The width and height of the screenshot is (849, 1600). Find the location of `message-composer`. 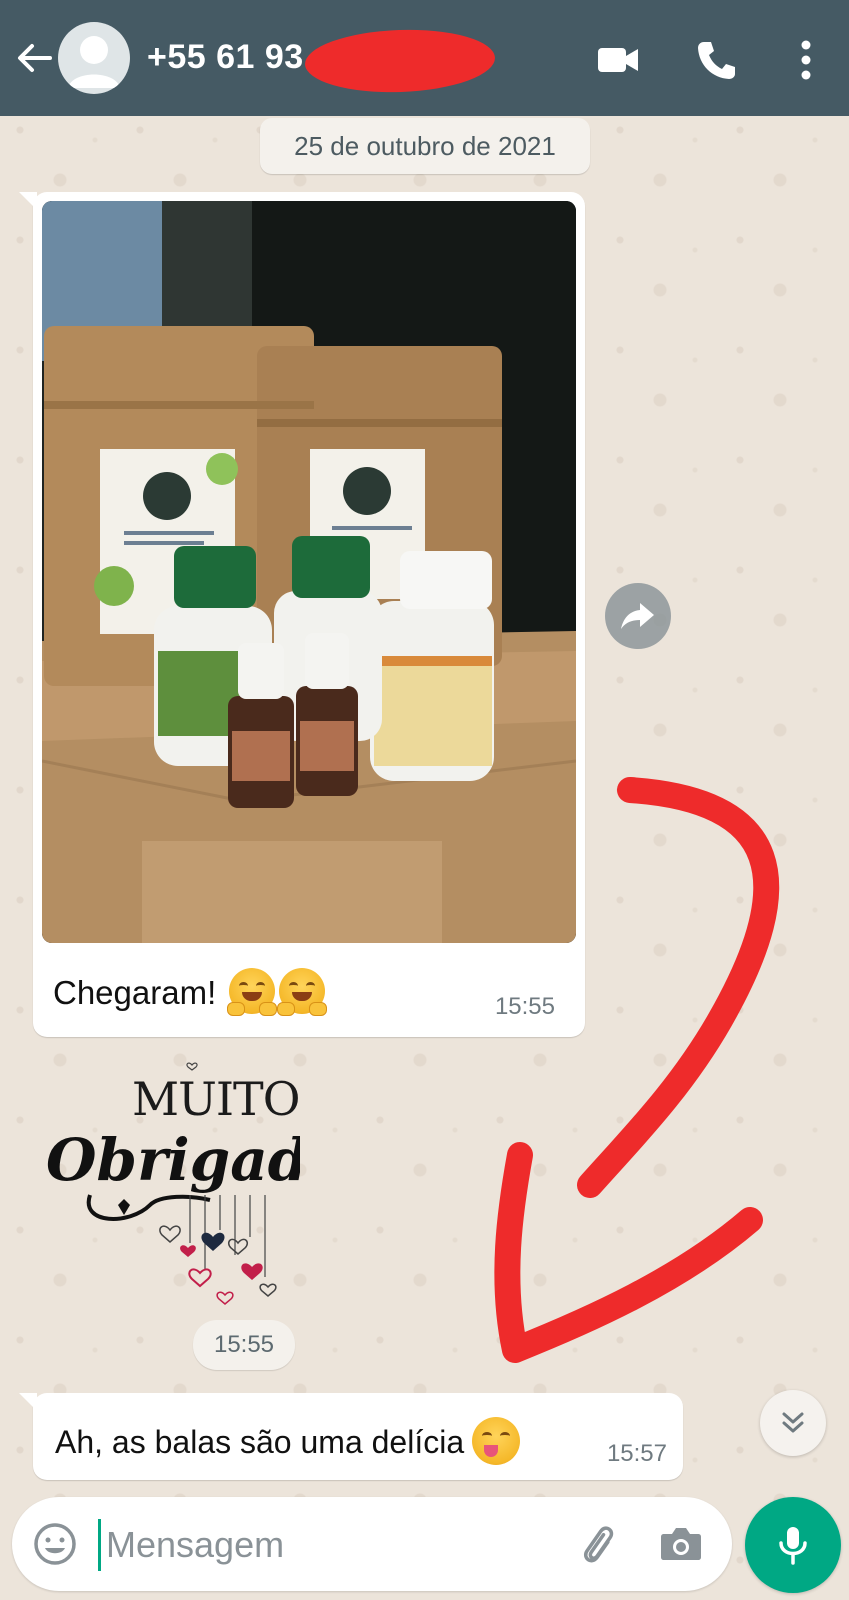

message-composer is located at coordinates (372, 1544).